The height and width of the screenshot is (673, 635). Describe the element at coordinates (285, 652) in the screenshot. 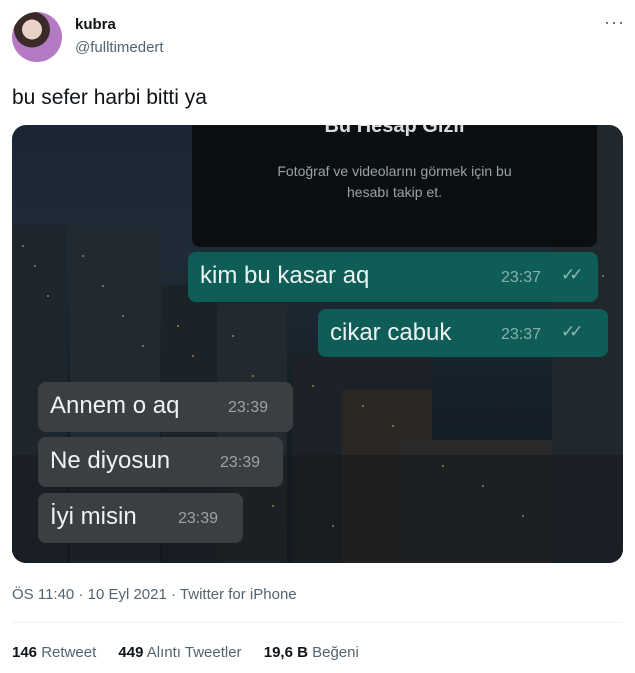

I see `like-count: 19,6 B` at that location.